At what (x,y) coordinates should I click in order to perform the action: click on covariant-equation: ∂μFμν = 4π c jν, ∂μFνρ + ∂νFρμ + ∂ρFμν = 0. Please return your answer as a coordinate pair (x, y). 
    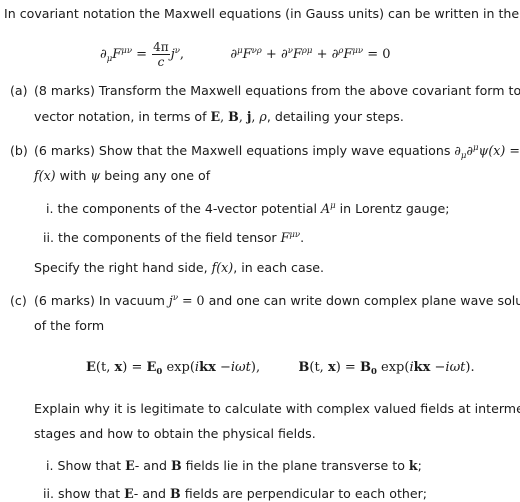
    Looking at the image, I should click on (245, 55).